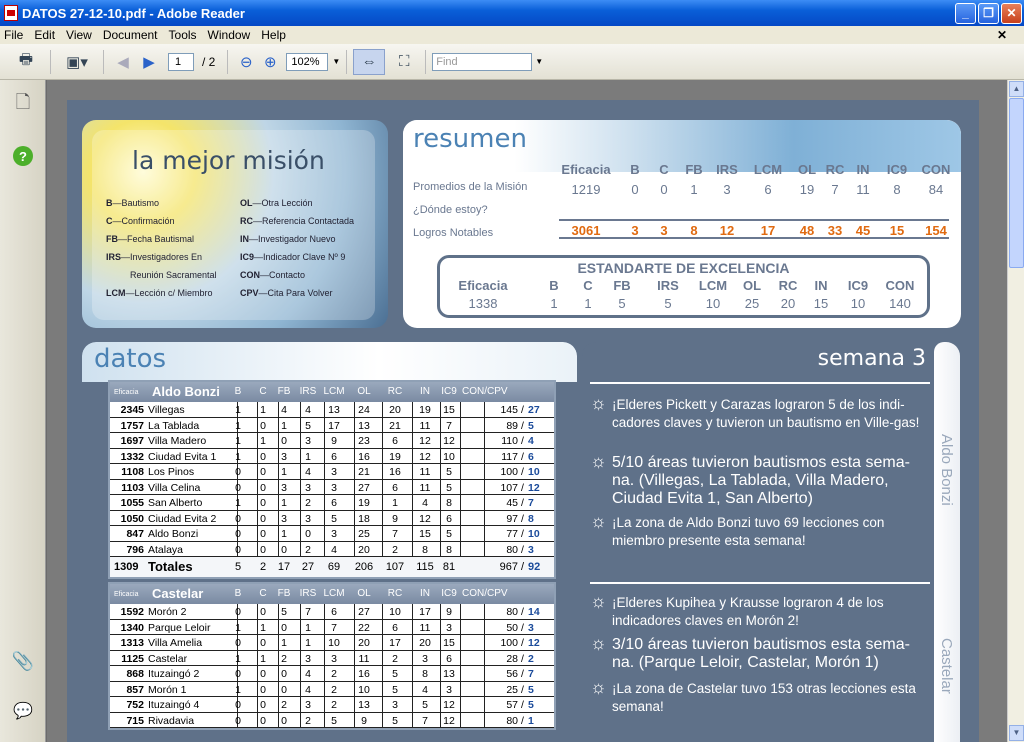  I want to click on maximize-button: ❐, so click(988, 13).